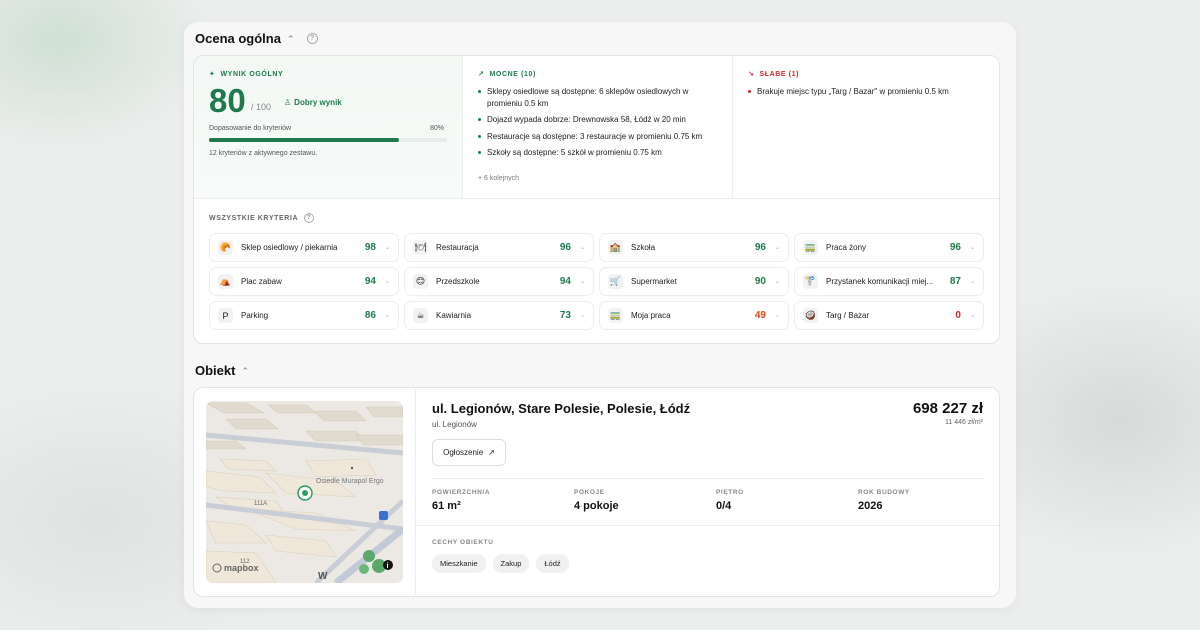 Image resolution: width=1200 pixels, height=630 pixels. What do you see at coordinates (499, 281) in the screenshot?
I see `criterion-item: 😊 Przedszkole 94 ⌄` at bounding box center [499, 281].